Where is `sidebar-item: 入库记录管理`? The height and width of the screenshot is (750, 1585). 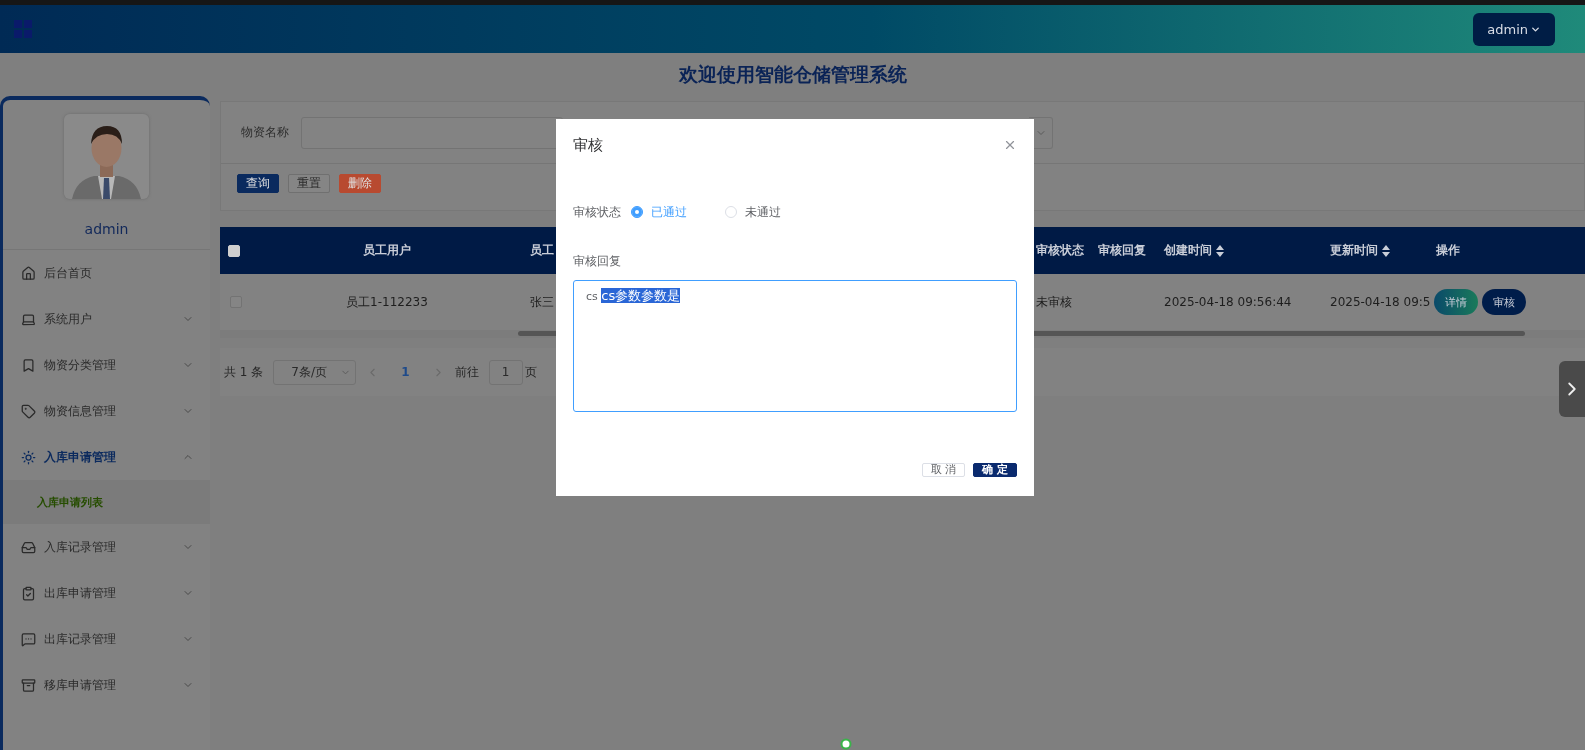
sidebar-item: 入库记录管理 is located at coordinates (106, 547).